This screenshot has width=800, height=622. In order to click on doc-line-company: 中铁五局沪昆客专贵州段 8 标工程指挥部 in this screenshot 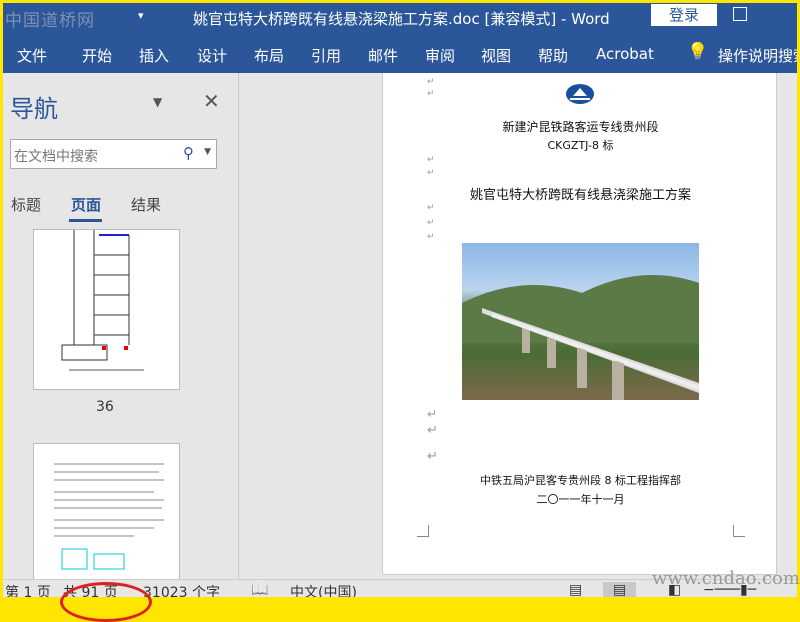, I will do `click(580, 480)`.